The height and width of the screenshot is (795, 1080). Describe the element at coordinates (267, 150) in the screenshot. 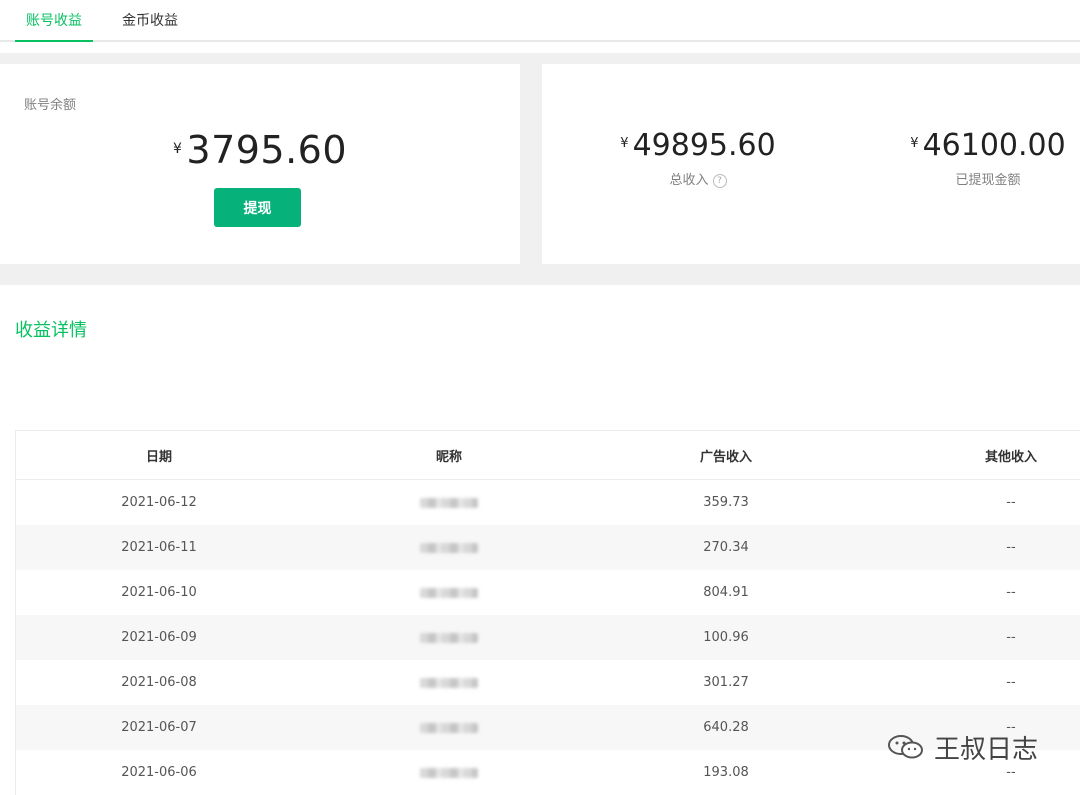

I see `balance-value: 3795.60` at that location.